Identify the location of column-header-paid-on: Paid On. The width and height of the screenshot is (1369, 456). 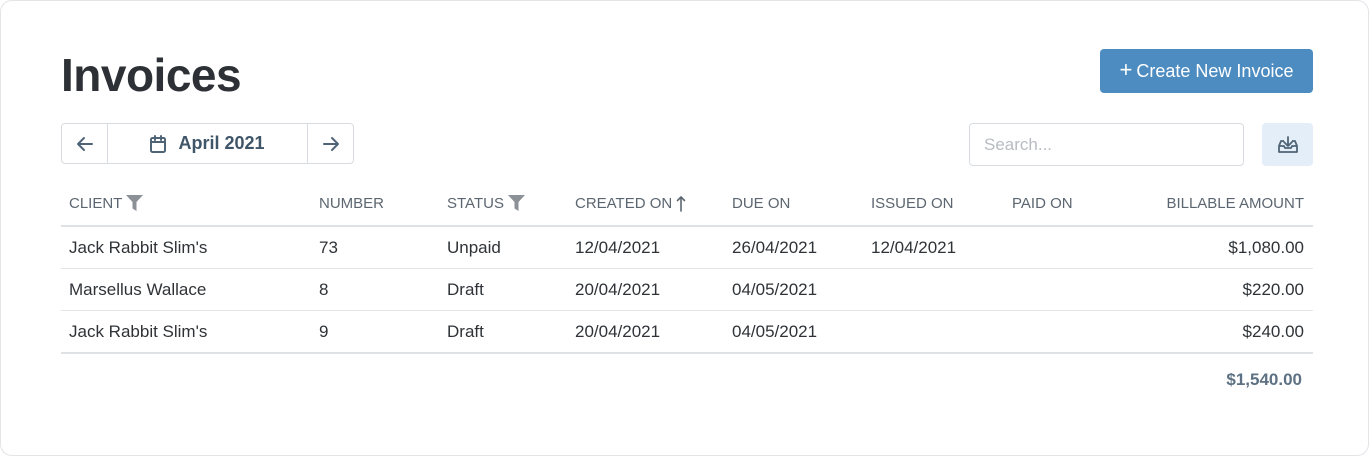
(1076, 204).